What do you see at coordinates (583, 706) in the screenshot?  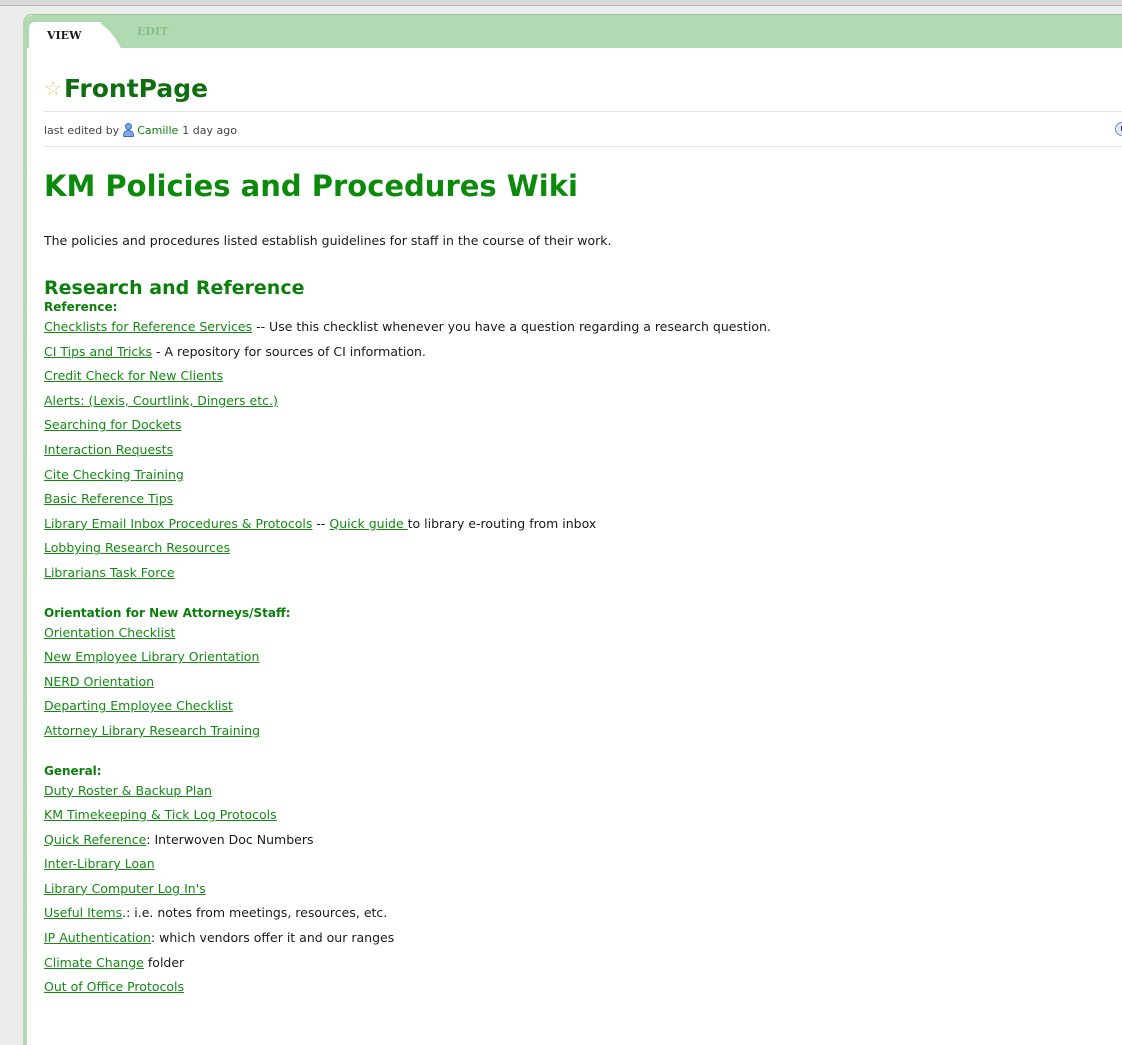 I see `list-item: Departing Employee Checklist` at bounding box center [583, 706].